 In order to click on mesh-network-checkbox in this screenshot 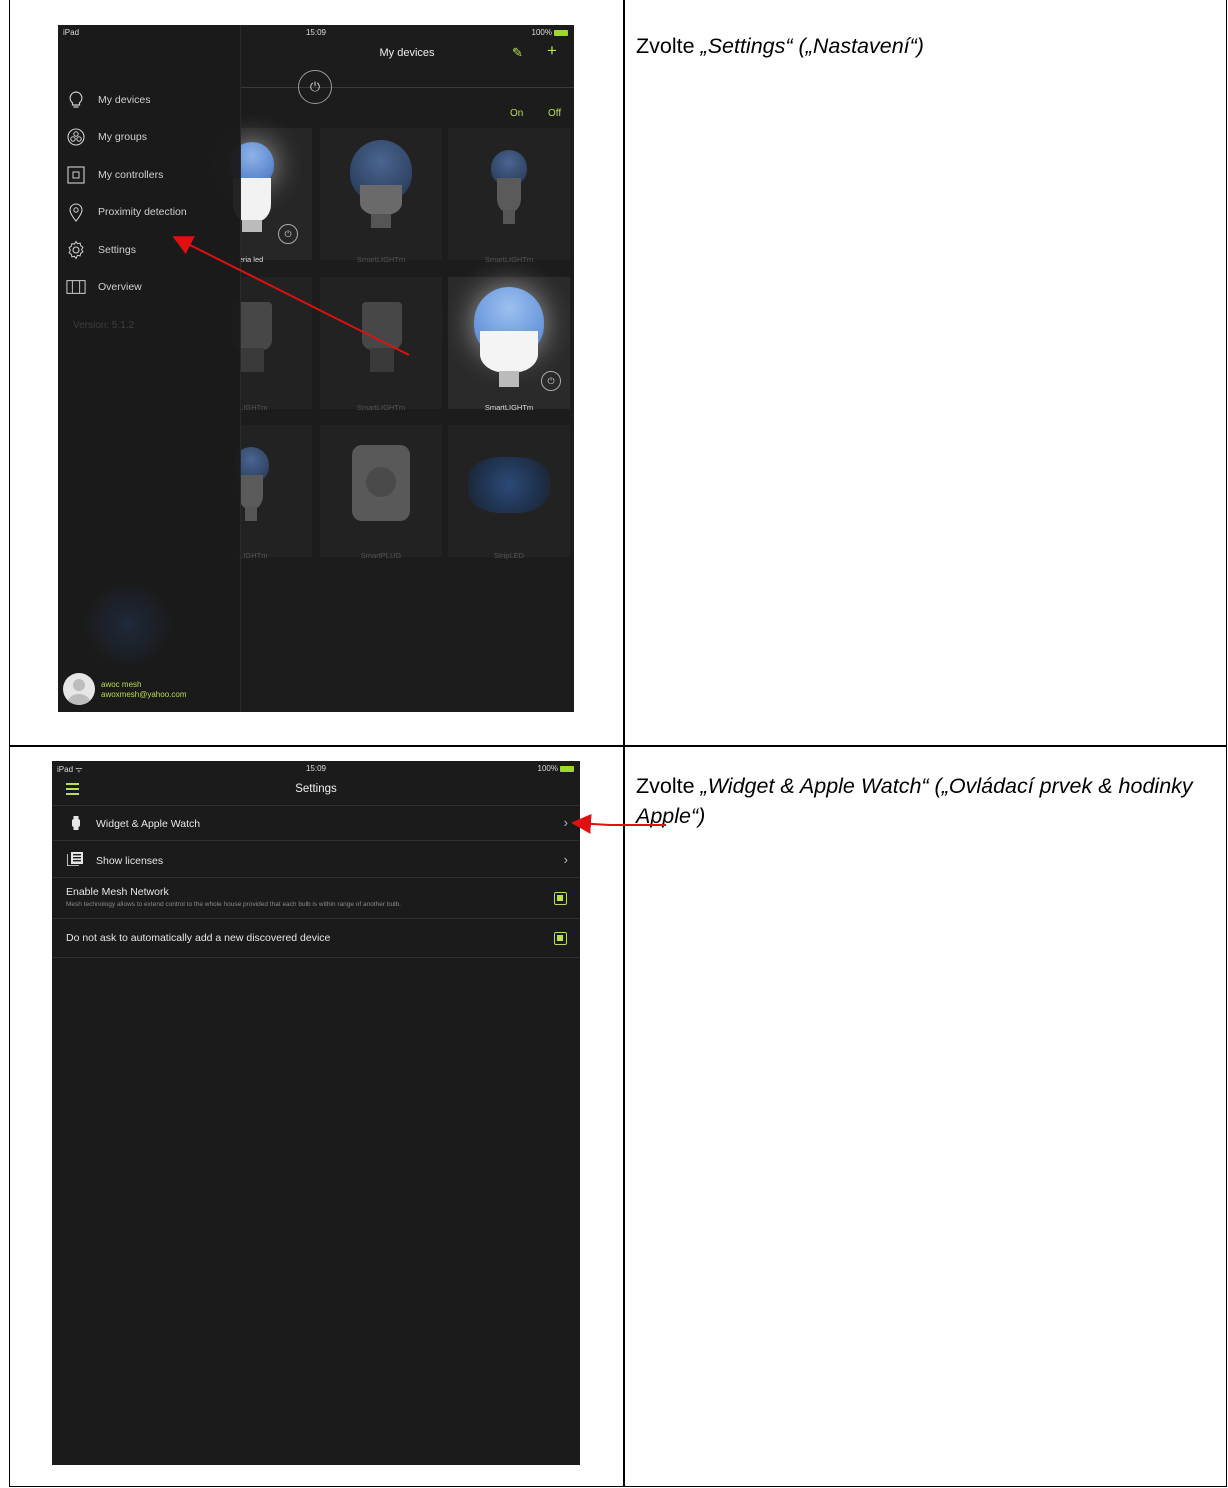, I will do `click(560, 898)`.